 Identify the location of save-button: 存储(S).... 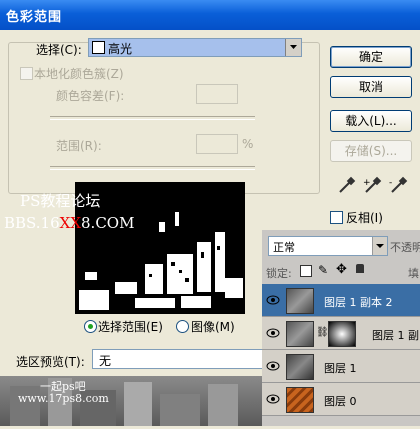
(371, 151).